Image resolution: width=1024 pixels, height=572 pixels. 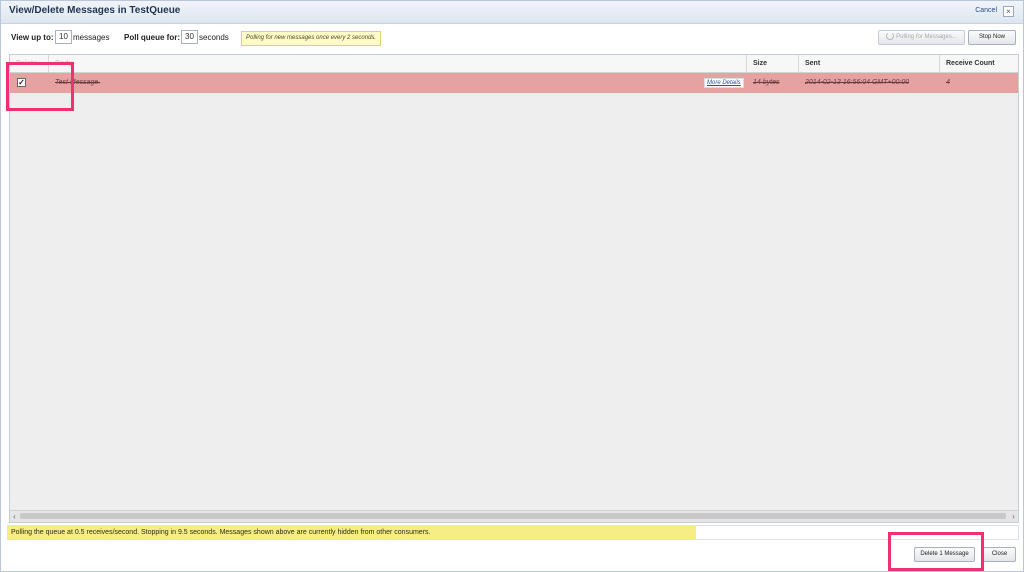 What do you see at coordinates (944, 554) in the screenshot?
I see `delete-messages-button: Delete 1 Message` at bounding box center [944, 554].